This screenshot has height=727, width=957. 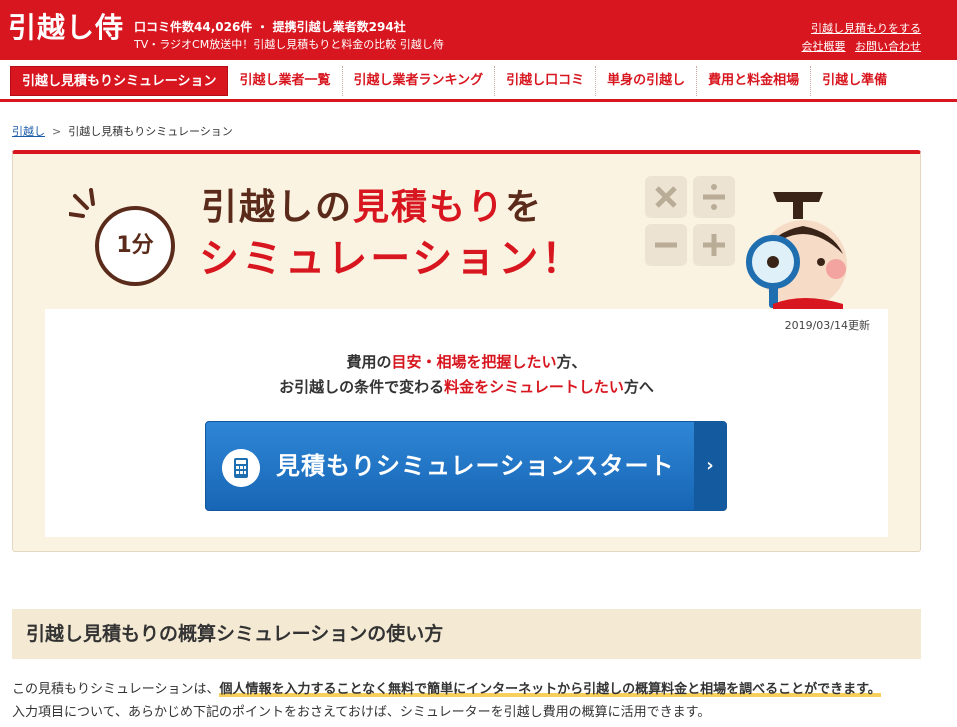 What do you see at coordinates (419, 81) in the screenshot?
I see `nav-item-ranking: 引越し業者ランキング` at bounding box center [419, 81].